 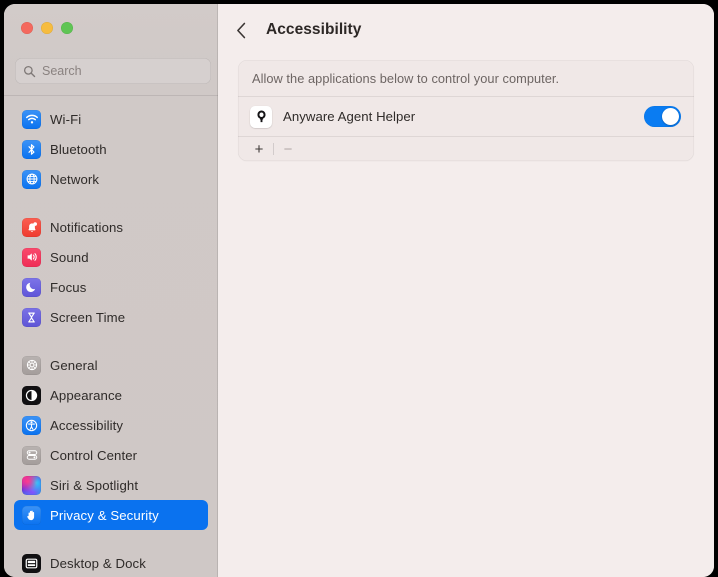 What do you see at coordinates (31, 257) in the screenshot?
I see `speaker-icon` at bounding box center [31, 257].